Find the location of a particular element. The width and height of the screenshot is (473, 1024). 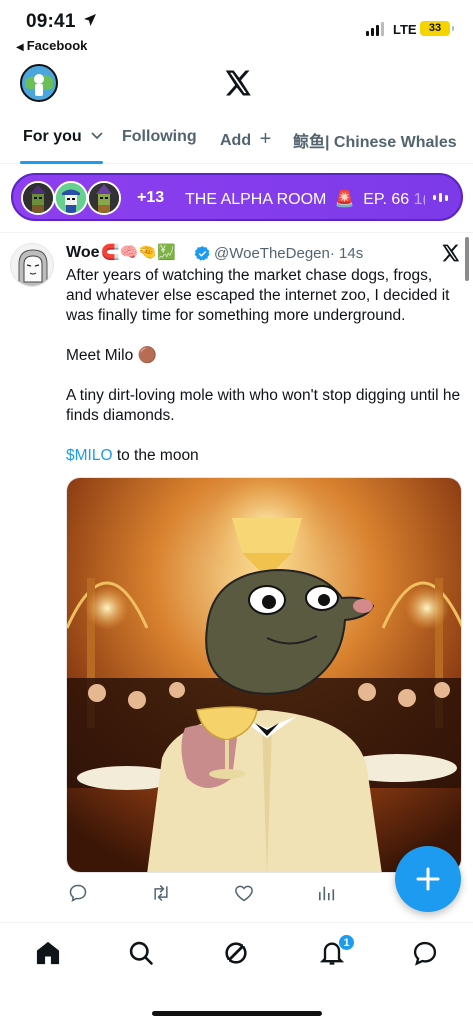

battery-indicator: 33 is located at coordinates (437, 28).